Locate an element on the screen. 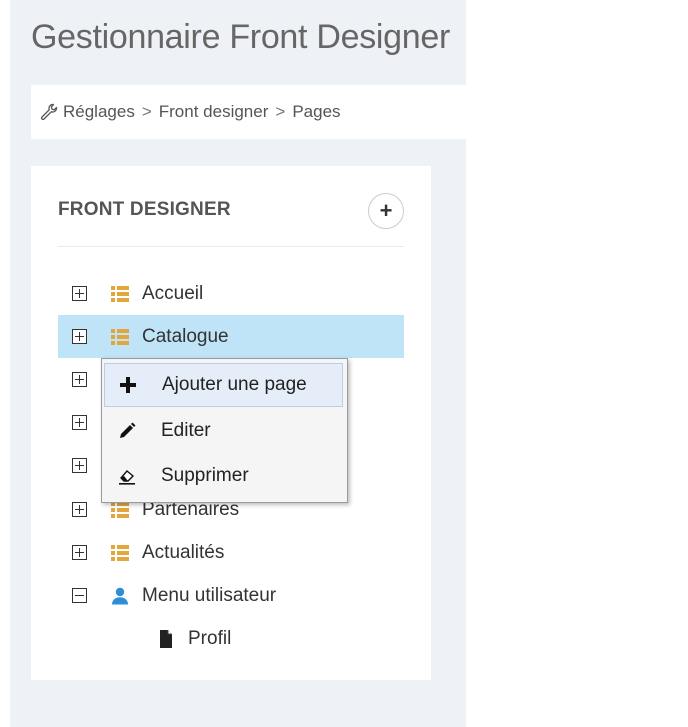 This screenshot has height=727, width=688. breadcrumb-item-front-designer: Front designer is located at coordinates (214, 112).